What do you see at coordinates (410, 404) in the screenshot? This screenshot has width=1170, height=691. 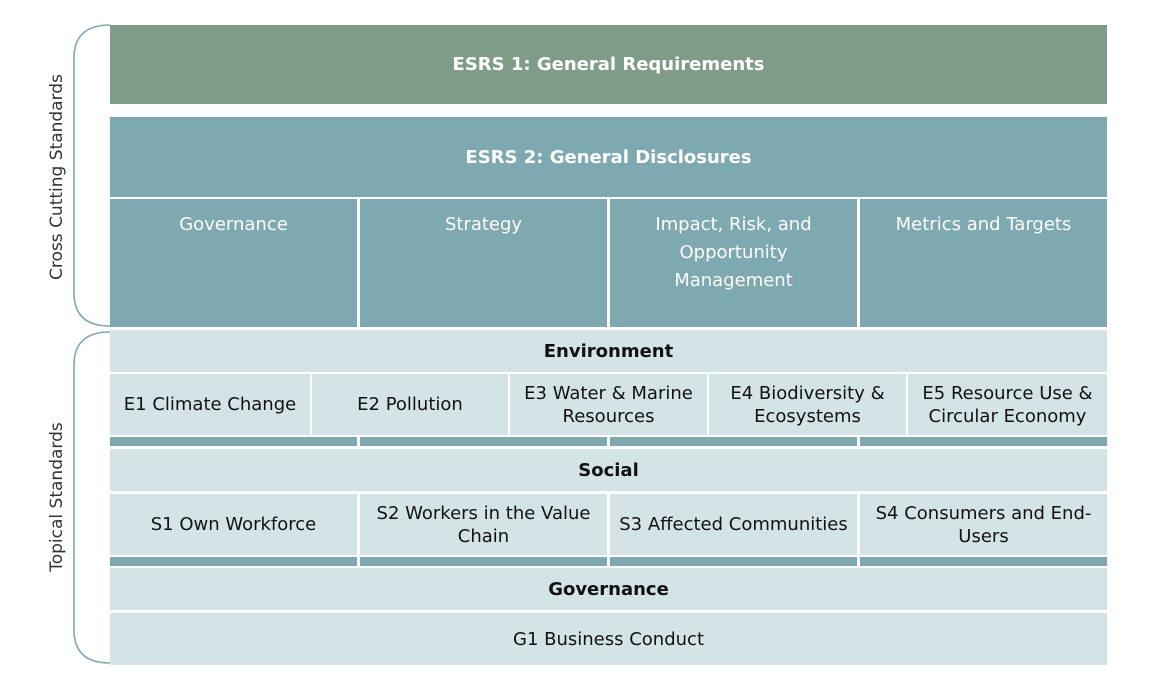 I see `env-item-e2: E2 Pollution` at bounding box center [410, 404].